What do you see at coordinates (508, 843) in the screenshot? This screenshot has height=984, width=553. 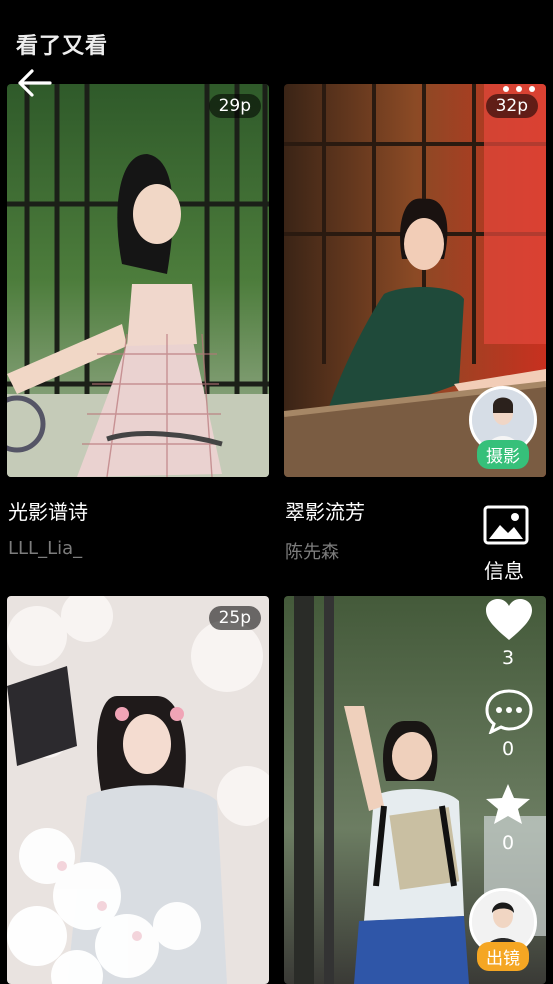 I see `favorite-count: 0` at bounding box center [508, 843].